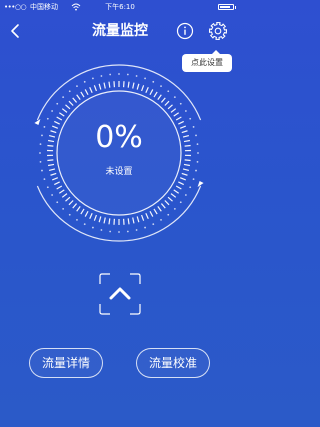  I want to click on gauge-face, so click(119, 153).